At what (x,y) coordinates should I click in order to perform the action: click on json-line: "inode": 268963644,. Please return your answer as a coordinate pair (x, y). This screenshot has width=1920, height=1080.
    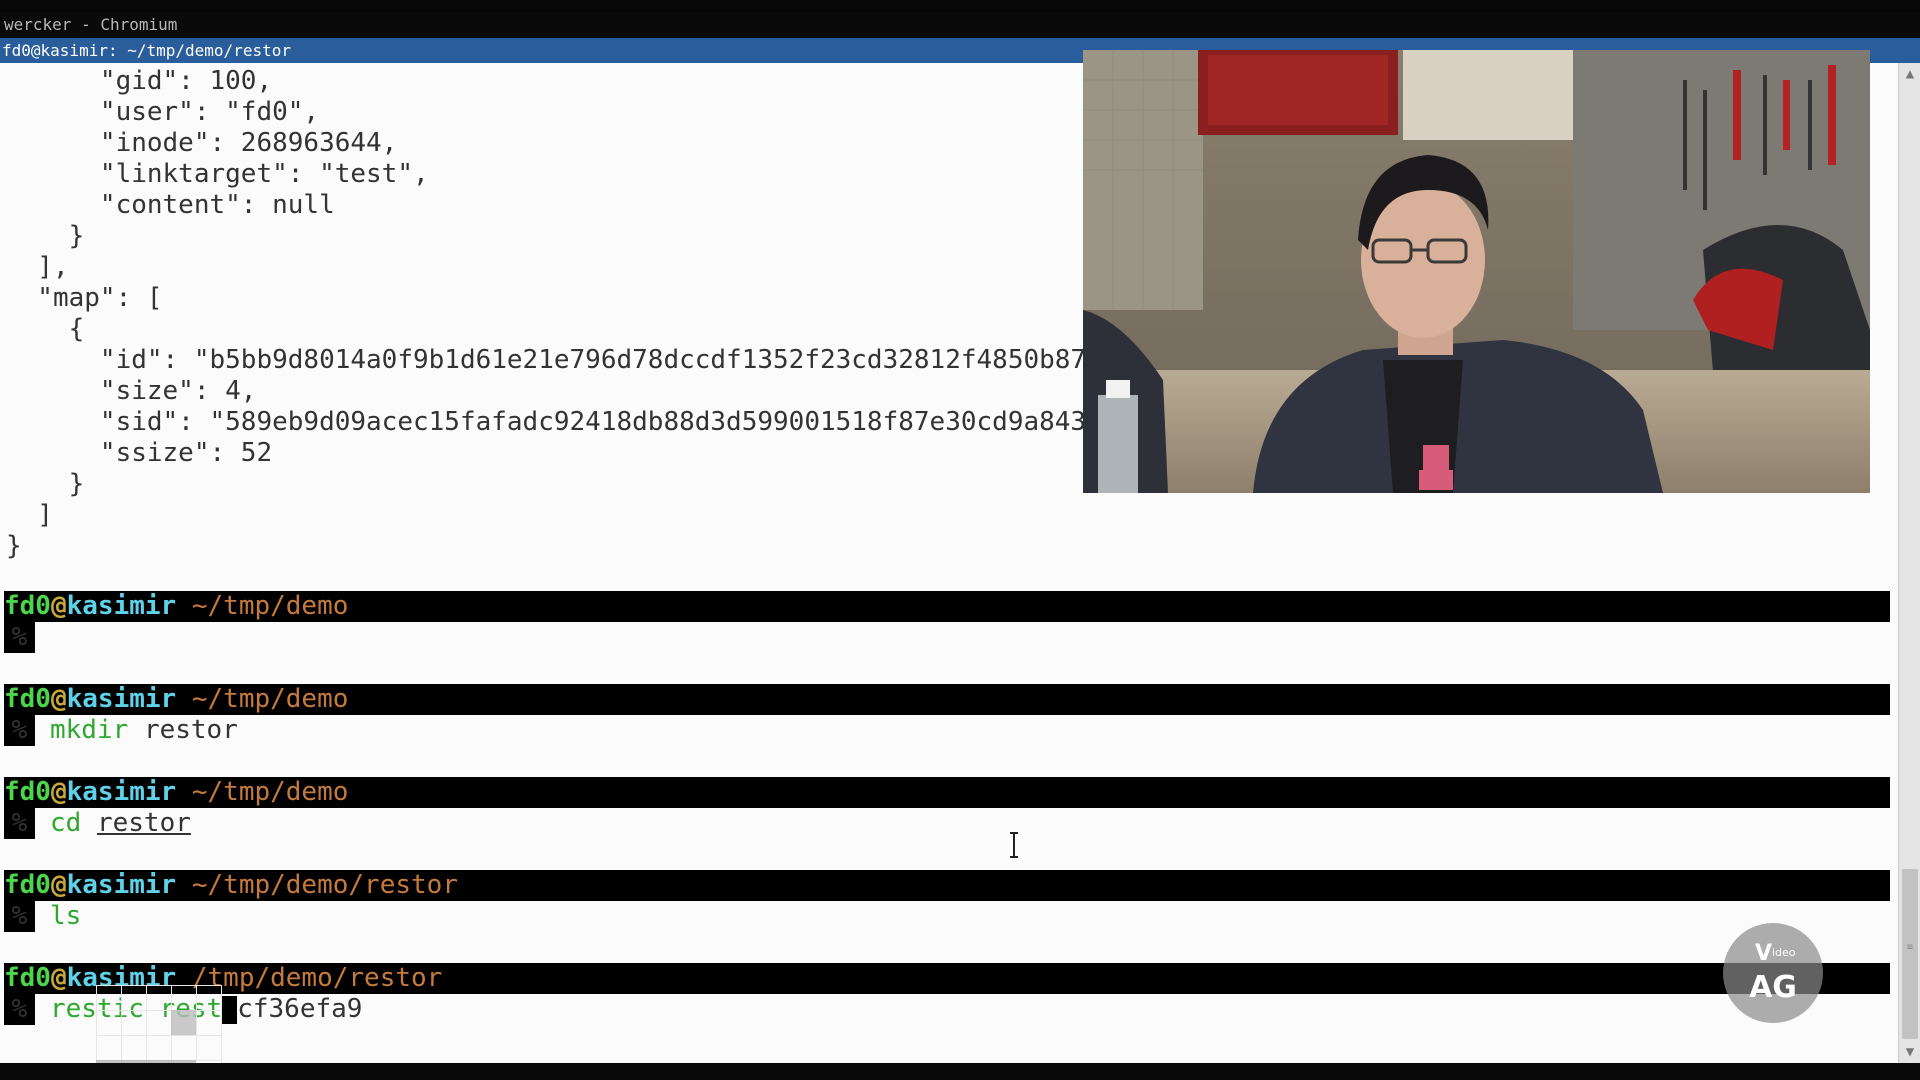
    Looking at the image, I should click on (202, 143).